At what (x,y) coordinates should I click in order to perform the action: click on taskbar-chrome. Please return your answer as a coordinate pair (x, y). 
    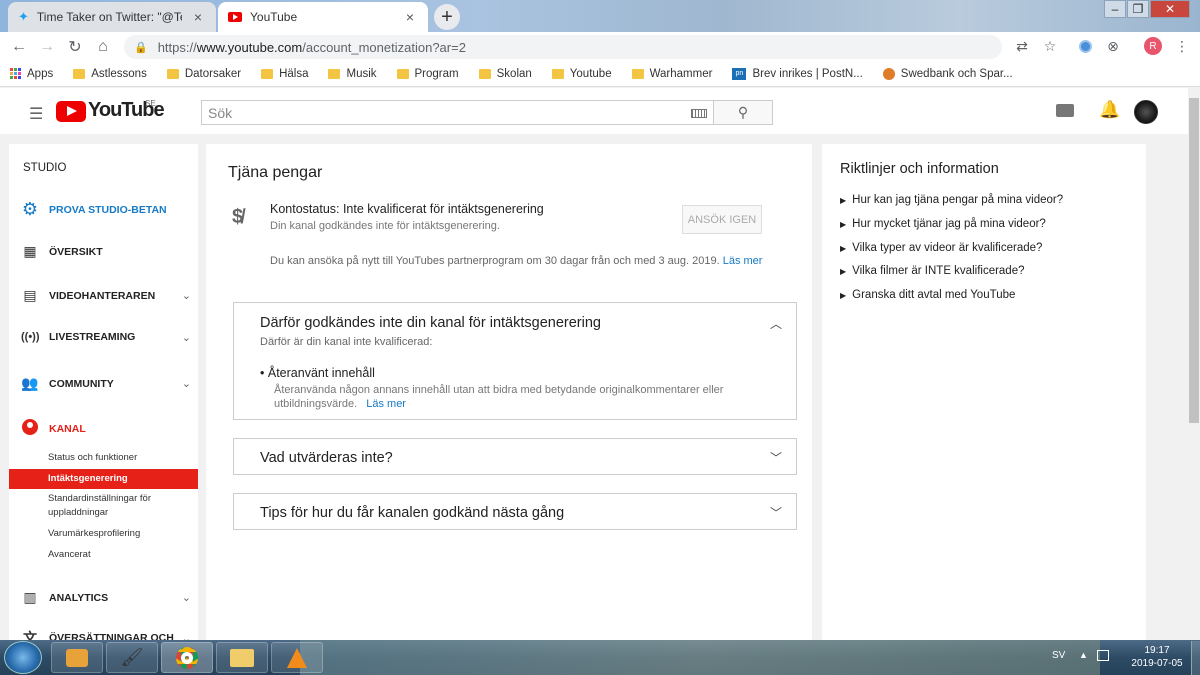
    Looking at the image, I should click on (187, 657).